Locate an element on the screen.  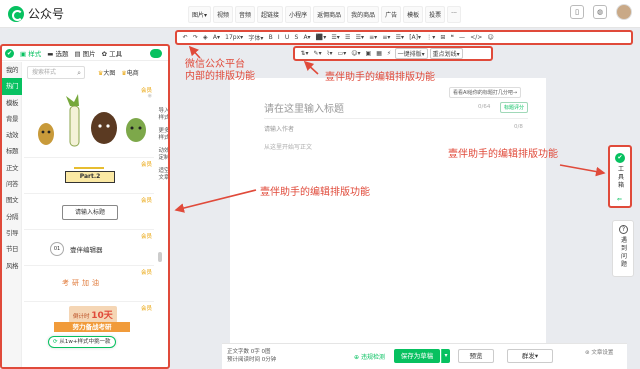
publish-button: 群发▾ is located at coordinates (530, 356).